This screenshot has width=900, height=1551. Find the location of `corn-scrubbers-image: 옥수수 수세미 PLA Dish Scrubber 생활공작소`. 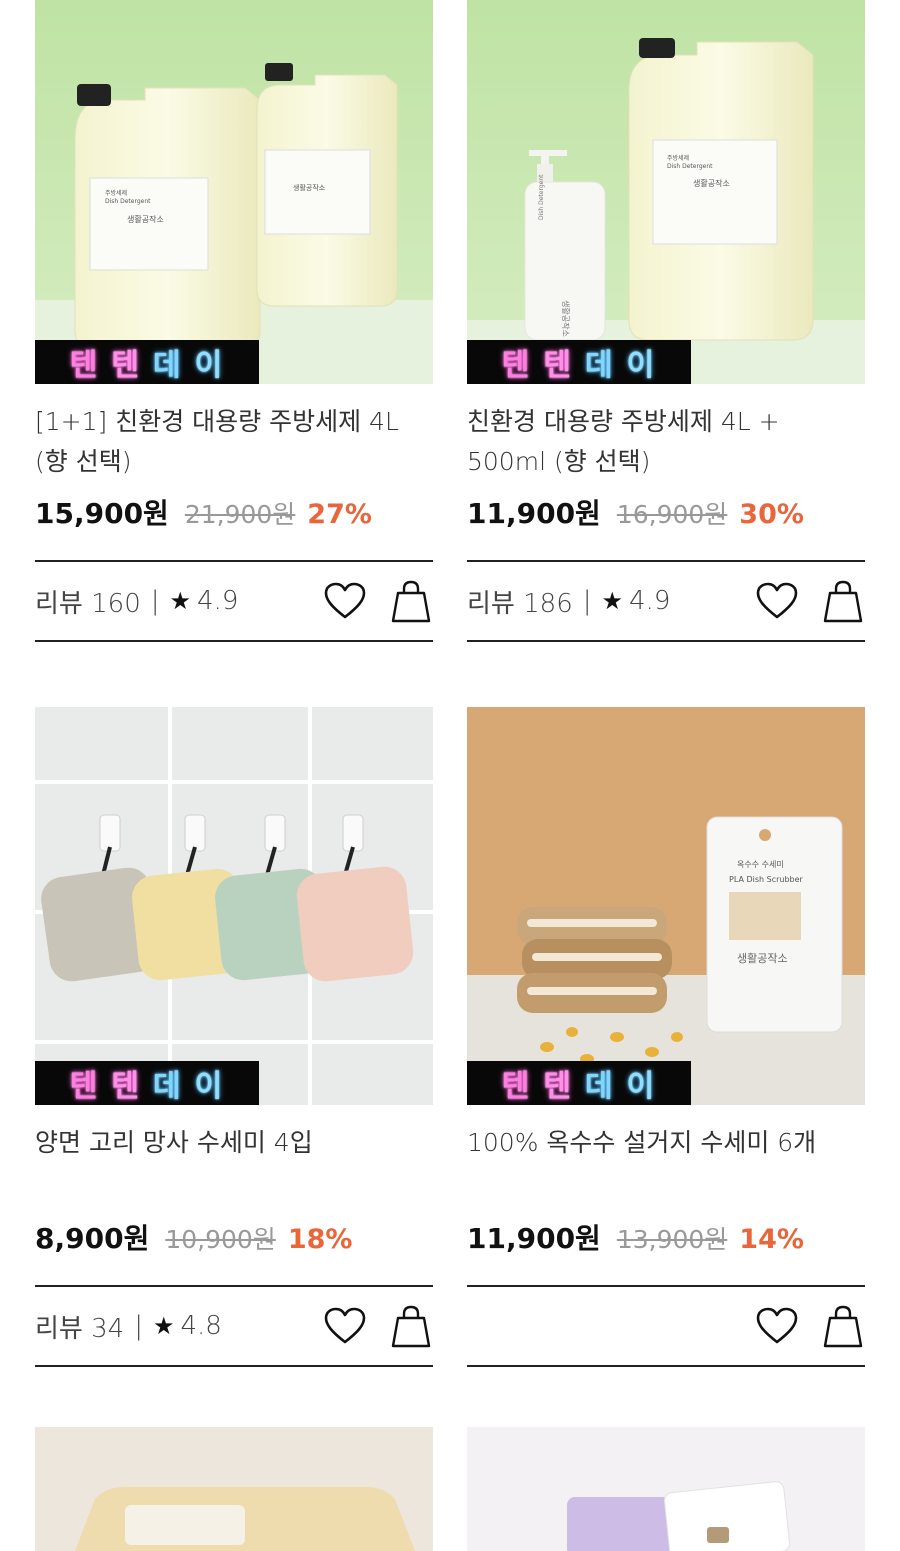

corn-scrubbers-image: 옥수수 수세미 PLA Dish Scrubber 생활공작소 is located at coordinates (666, 906).